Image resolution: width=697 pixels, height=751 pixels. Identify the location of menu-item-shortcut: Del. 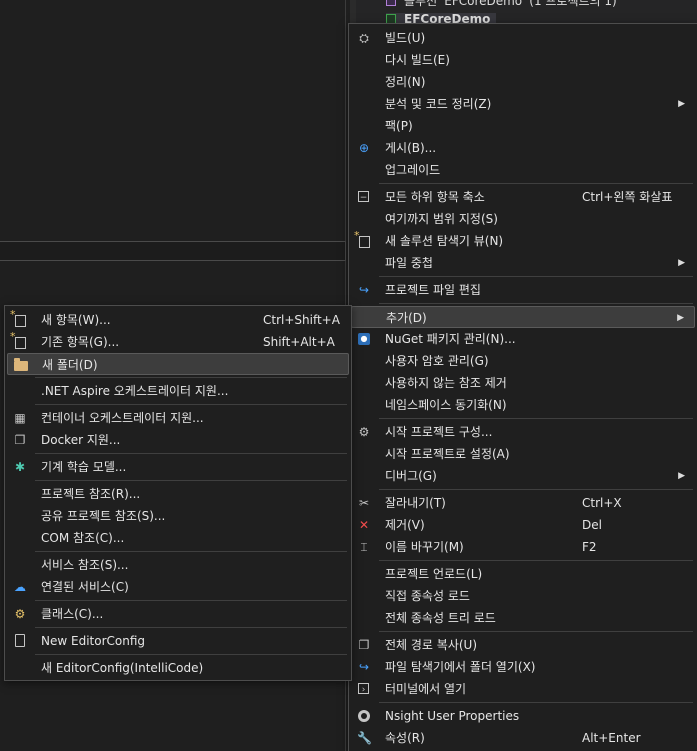
(592, 525).